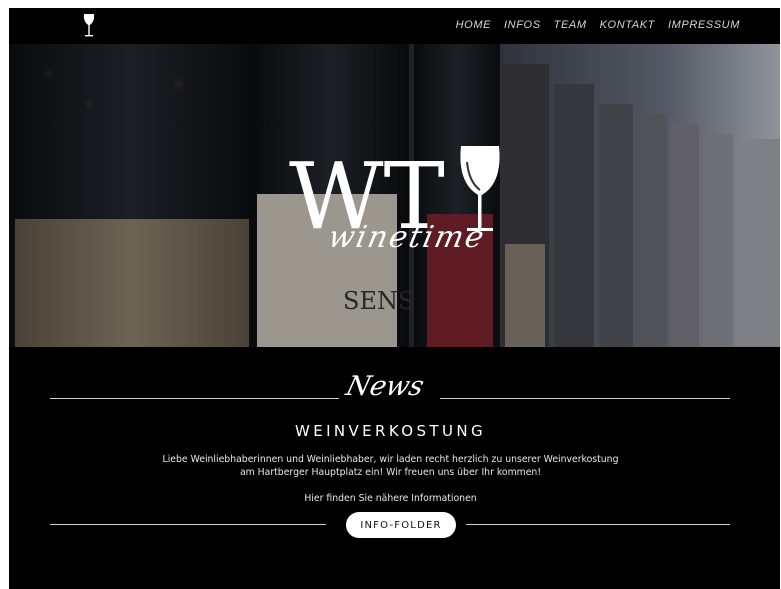  Describe the element at coordinates (390, 431) in the screenshot. I see `news-title: WEINVERKOSTUNG` at that location.